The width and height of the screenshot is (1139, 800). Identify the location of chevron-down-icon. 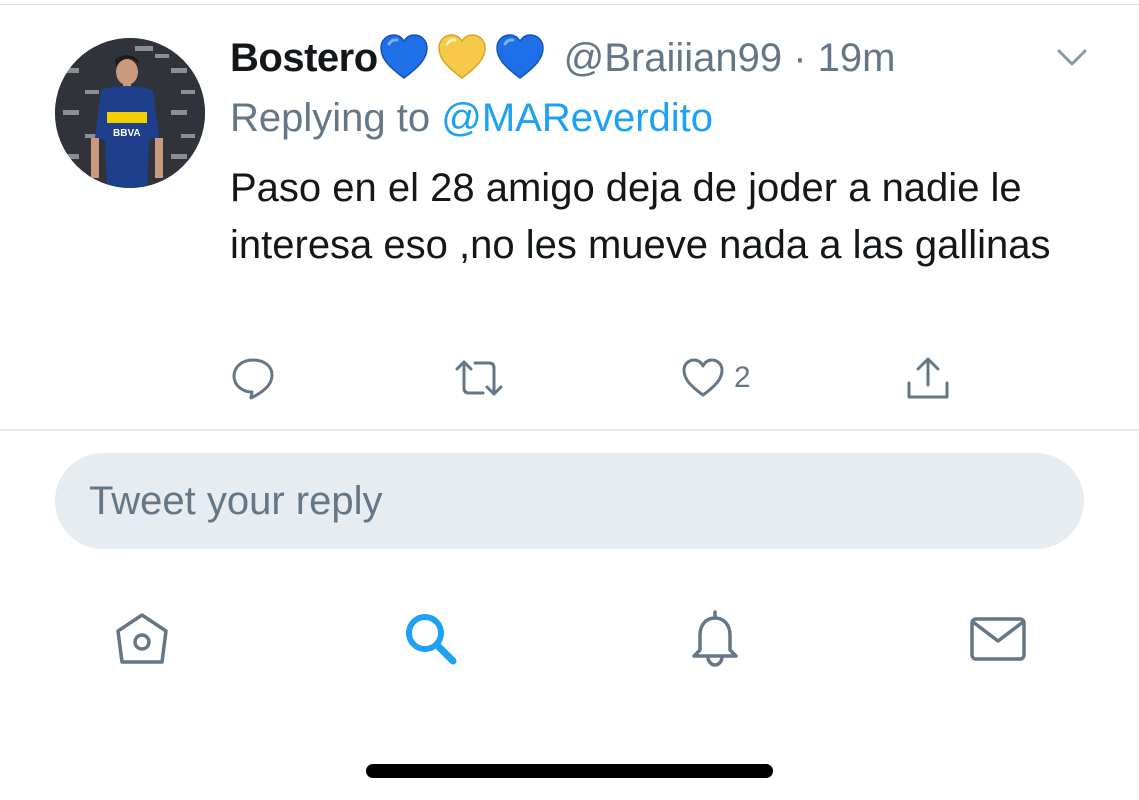
(1072, 57).